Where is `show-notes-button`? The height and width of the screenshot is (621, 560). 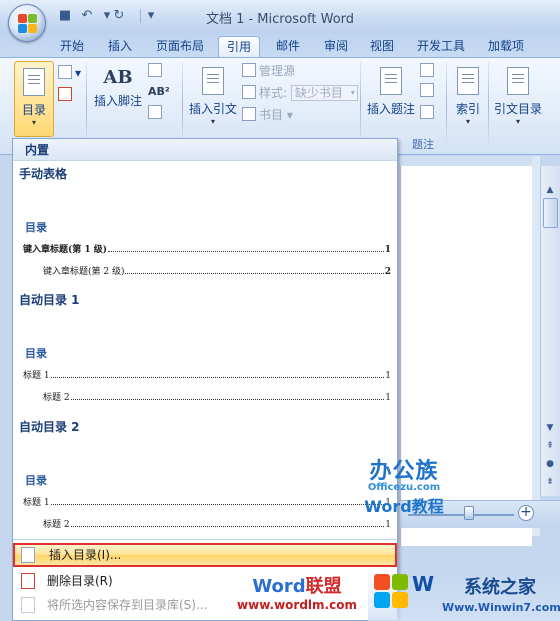
show-notes-button is located at coordinates (156, 113).